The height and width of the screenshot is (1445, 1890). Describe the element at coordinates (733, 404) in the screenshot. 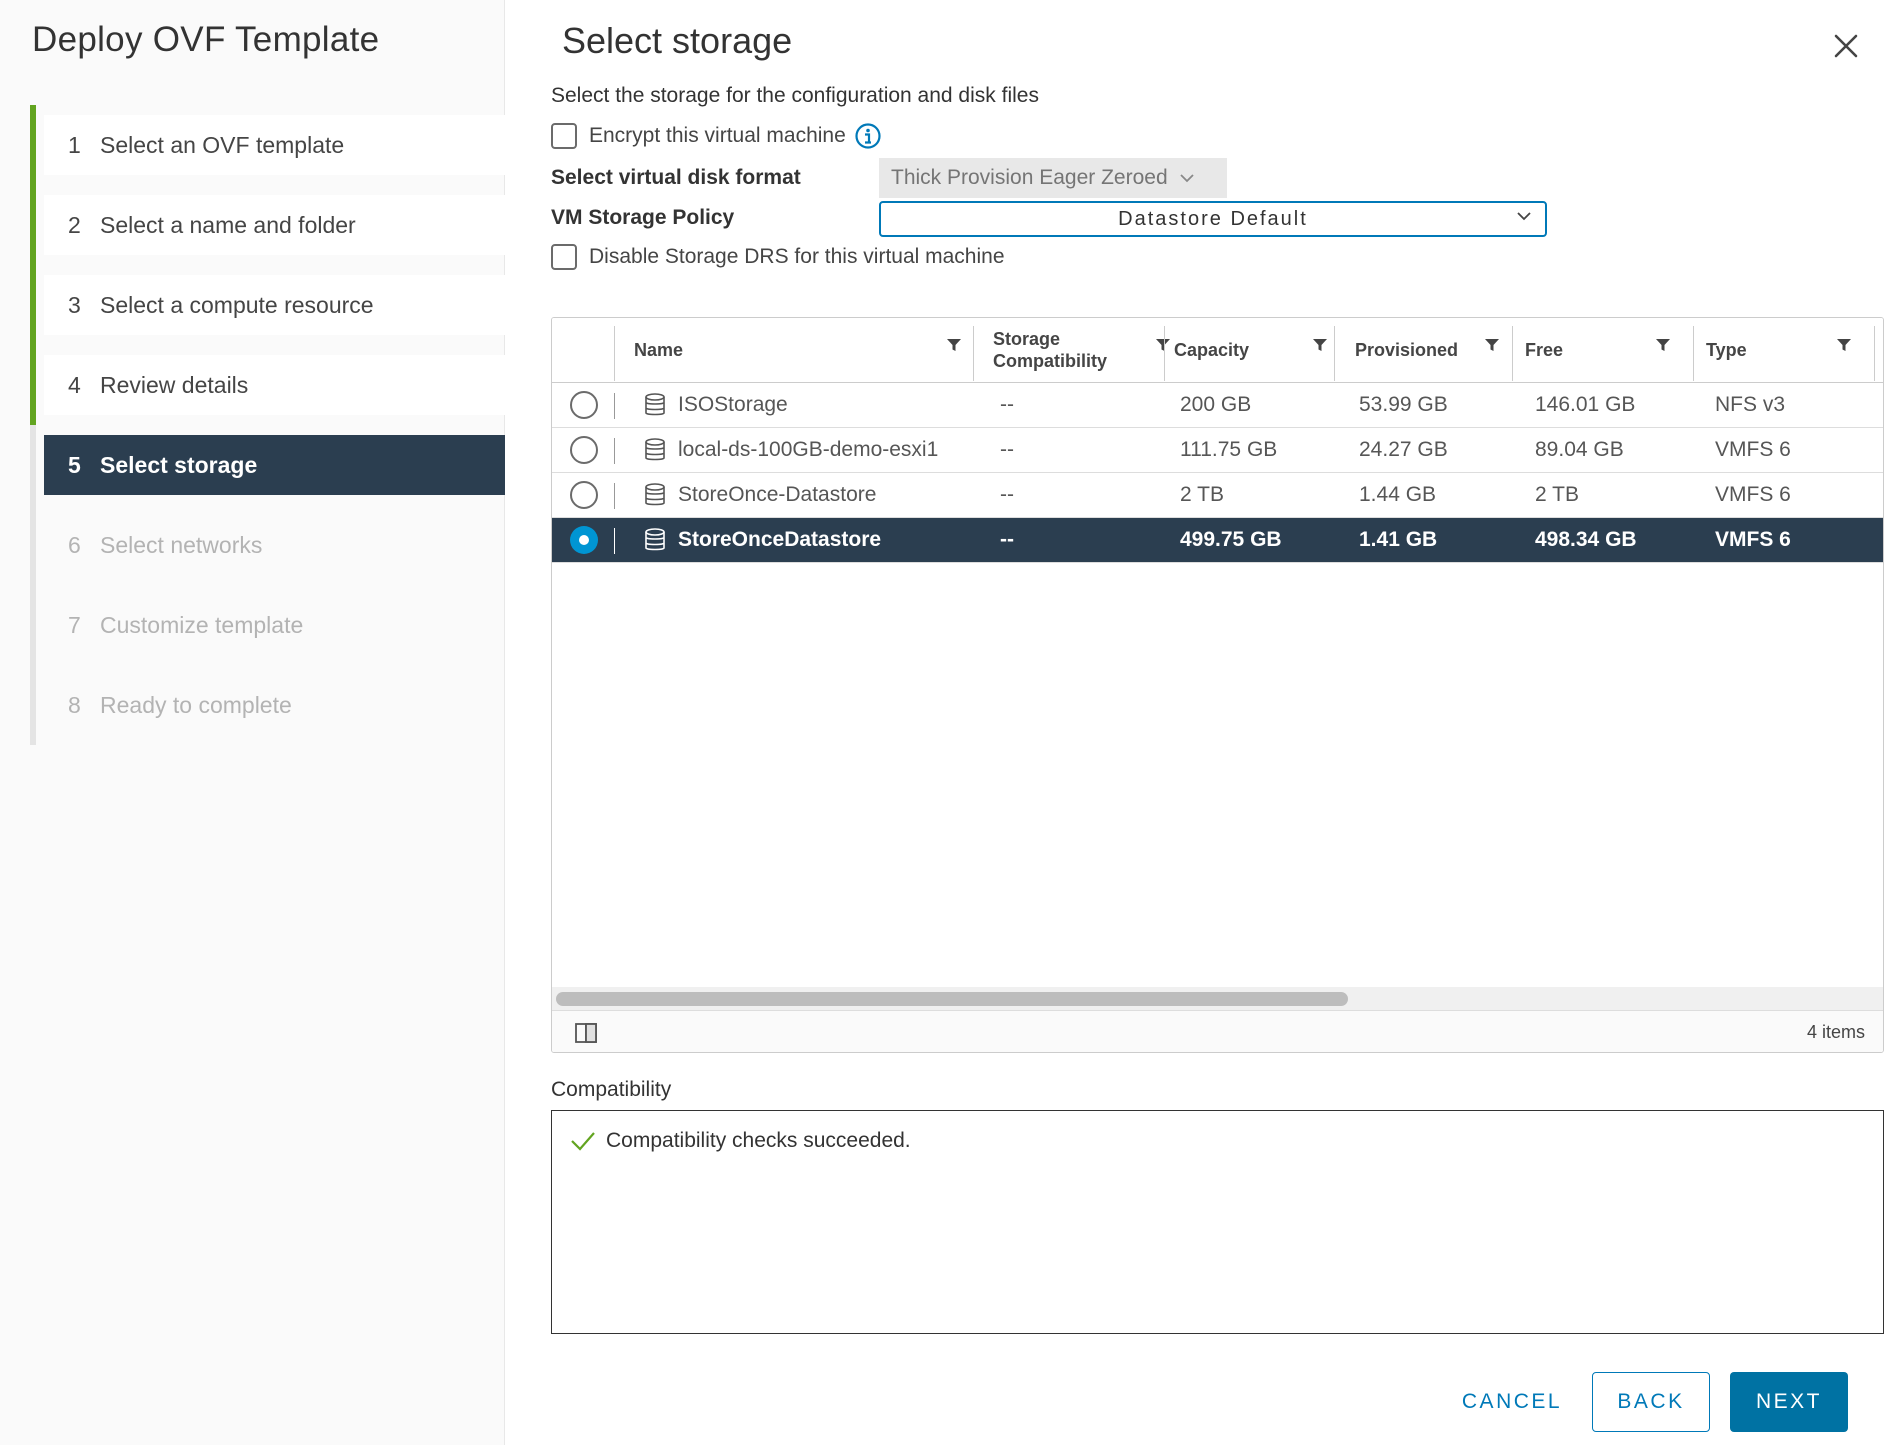

I see `datastore-name: ISOStorage` at that location.